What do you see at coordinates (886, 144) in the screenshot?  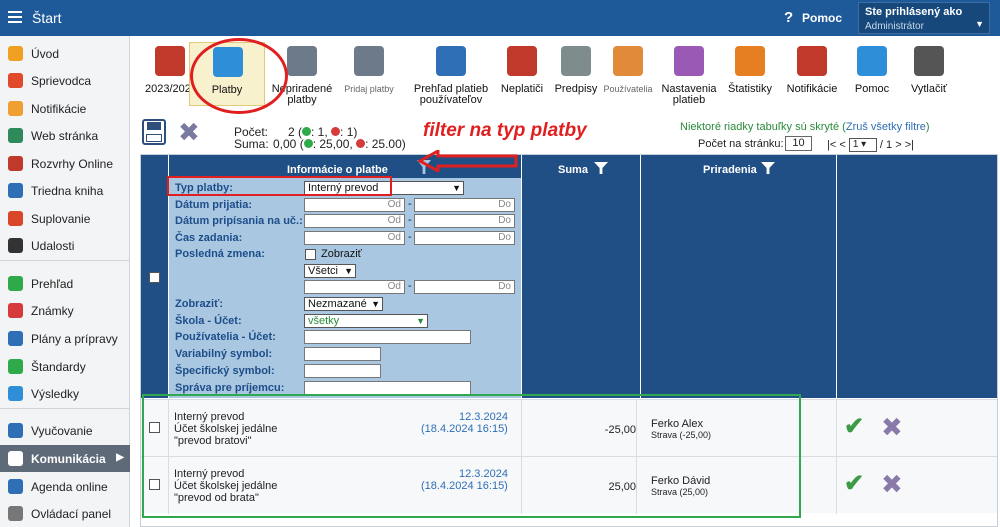 I see `page-total: / 1` at bounding box center [886, 144].